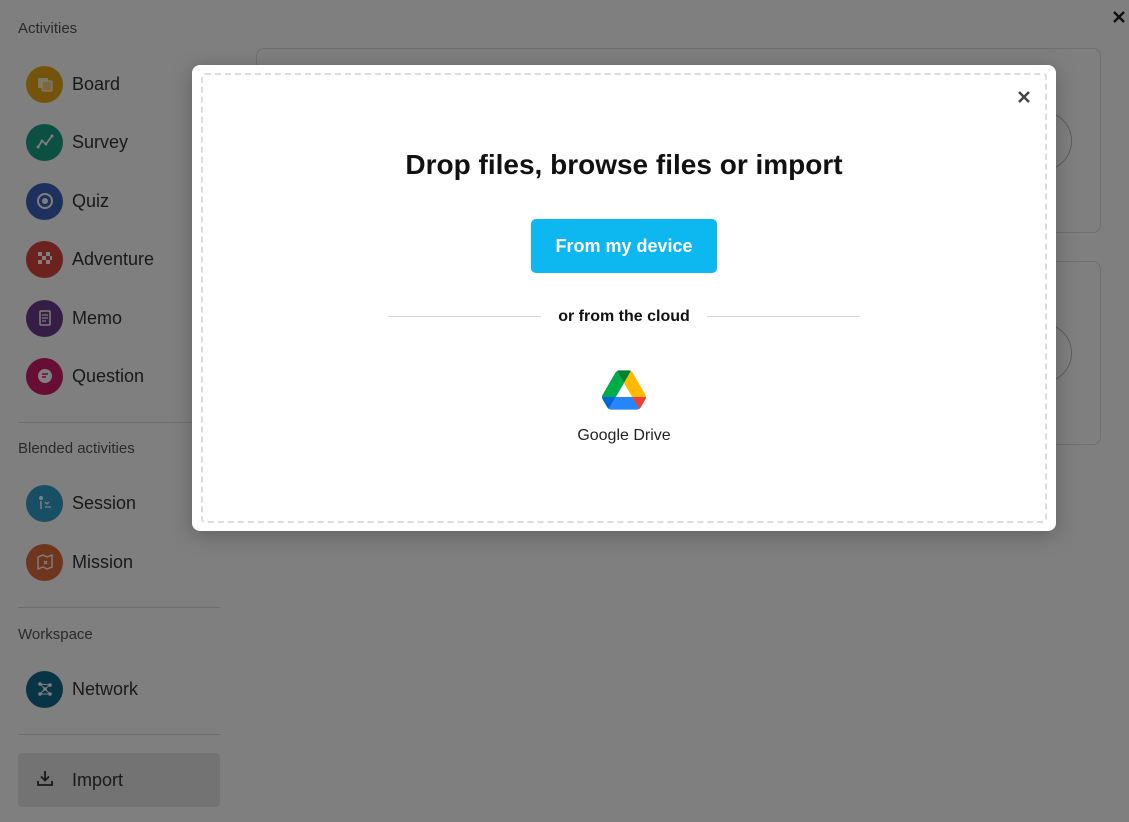 The image size is (1129, 822). Describe the element at coordinates (783, 316) in the screenshot. I see `divider` at that location.